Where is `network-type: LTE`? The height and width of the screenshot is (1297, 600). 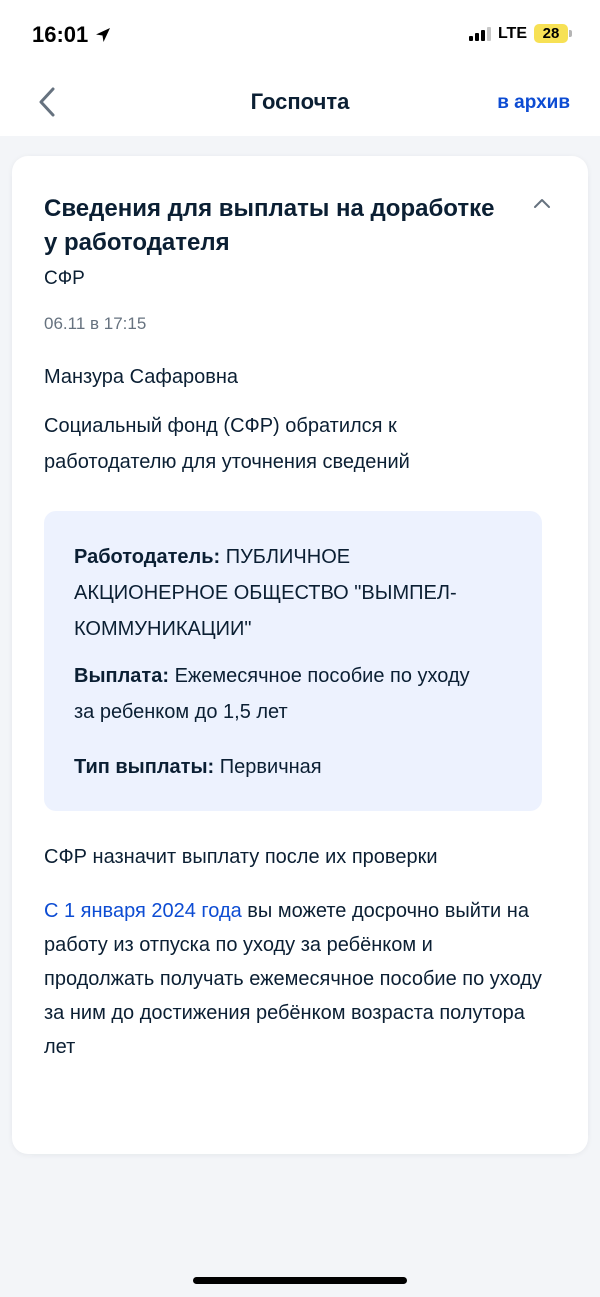
network-type: LTE is located at coordinates (512, 33).